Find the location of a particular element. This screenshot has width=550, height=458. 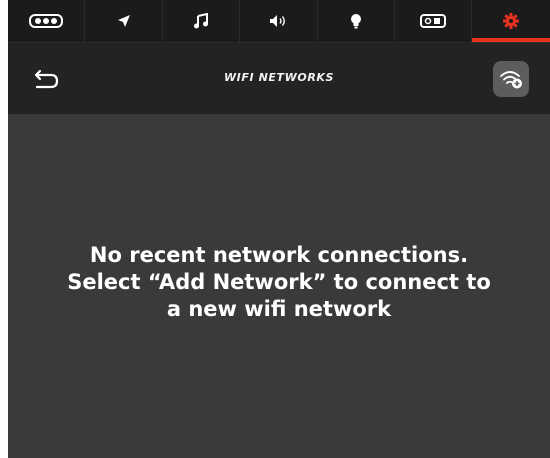

top-tab-bar is located at coordinates (279, 21).